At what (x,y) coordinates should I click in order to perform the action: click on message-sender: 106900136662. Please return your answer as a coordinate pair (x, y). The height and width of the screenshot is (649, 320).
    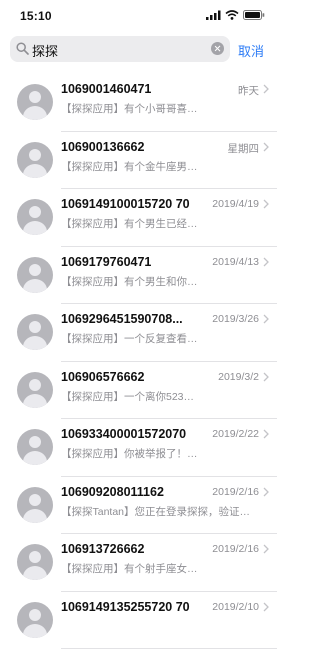
    Looking at the image, I should click on (102, 147).